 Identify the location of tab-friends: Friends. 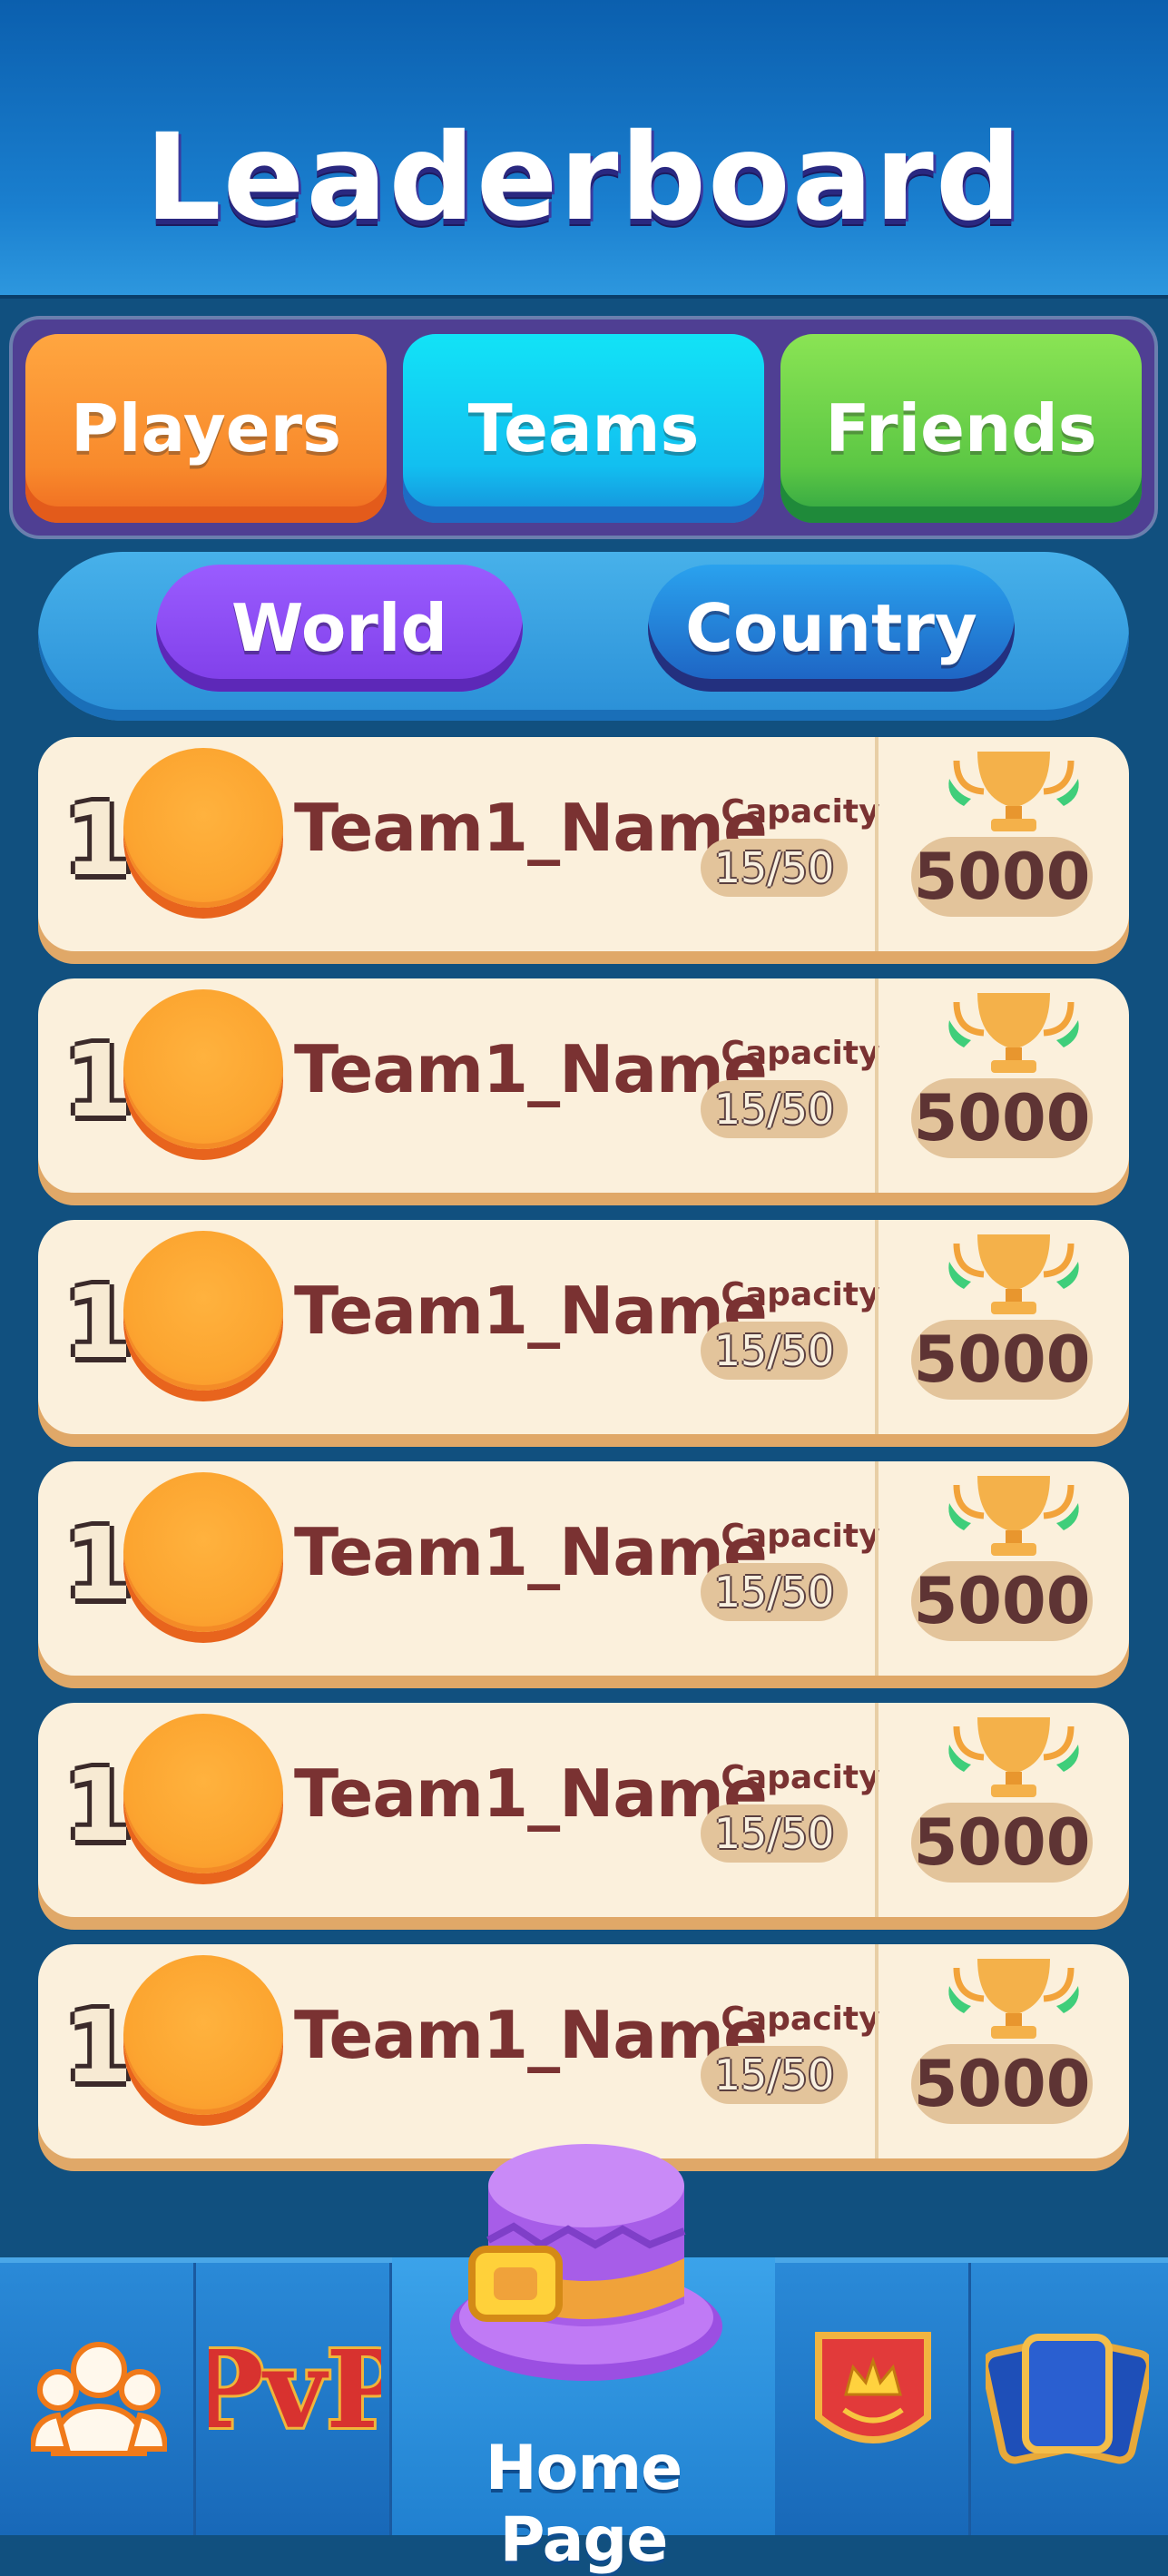
(961, 428).